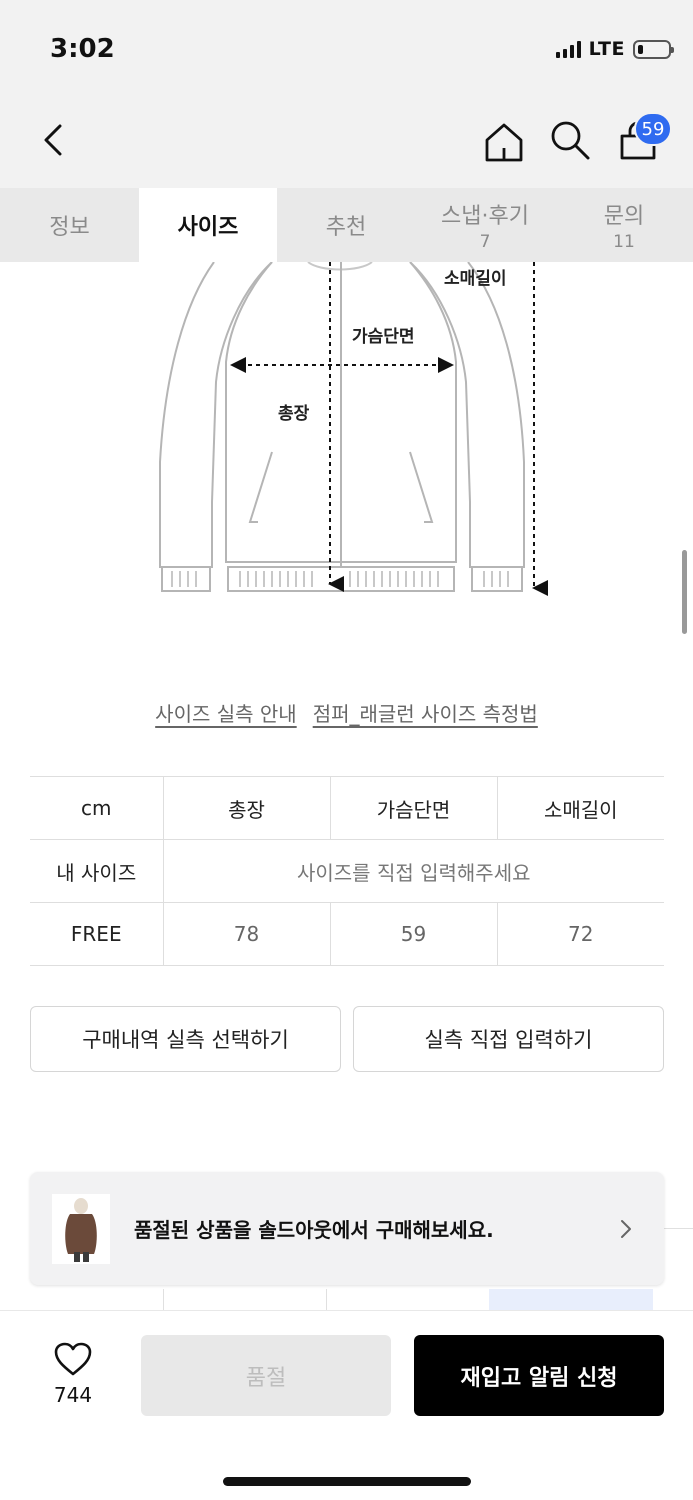 The image size is (693, 1500). What do you see at coordinates (413, 934) in the screenshot?
I see `table-cell: 59` at bounding box center [413, 934].